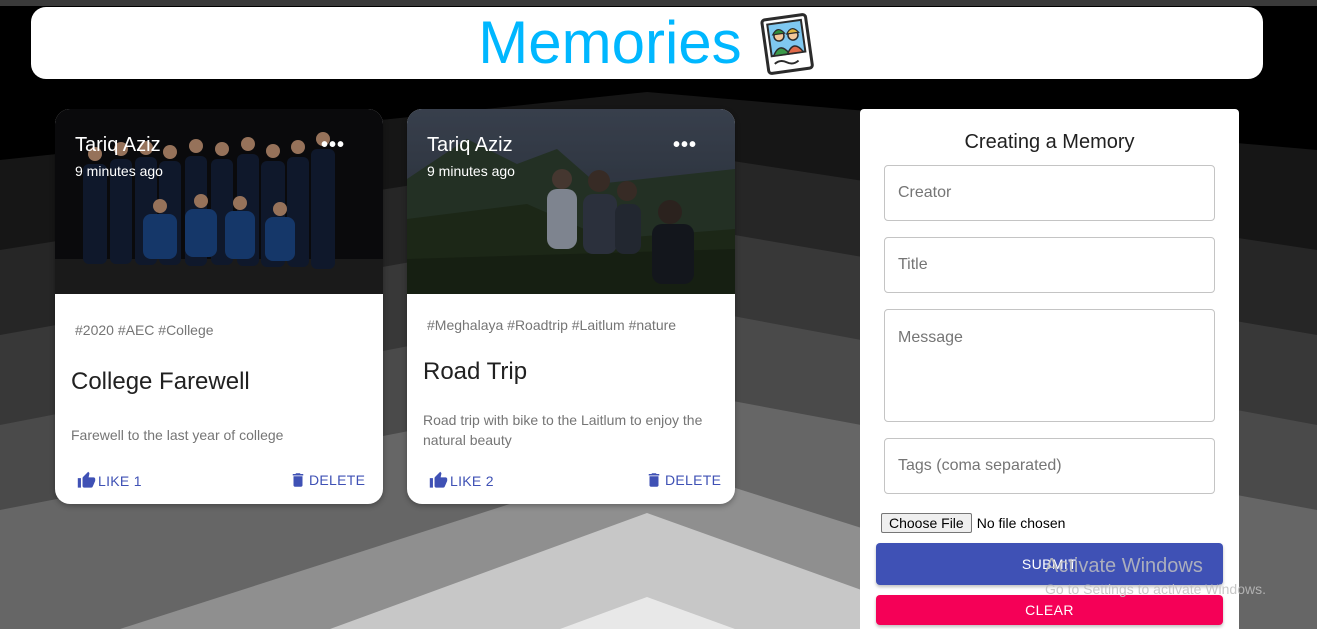 This screenshot has width=1317, height=629. I want to click on post-title: Road Trip, so click(475, 371).